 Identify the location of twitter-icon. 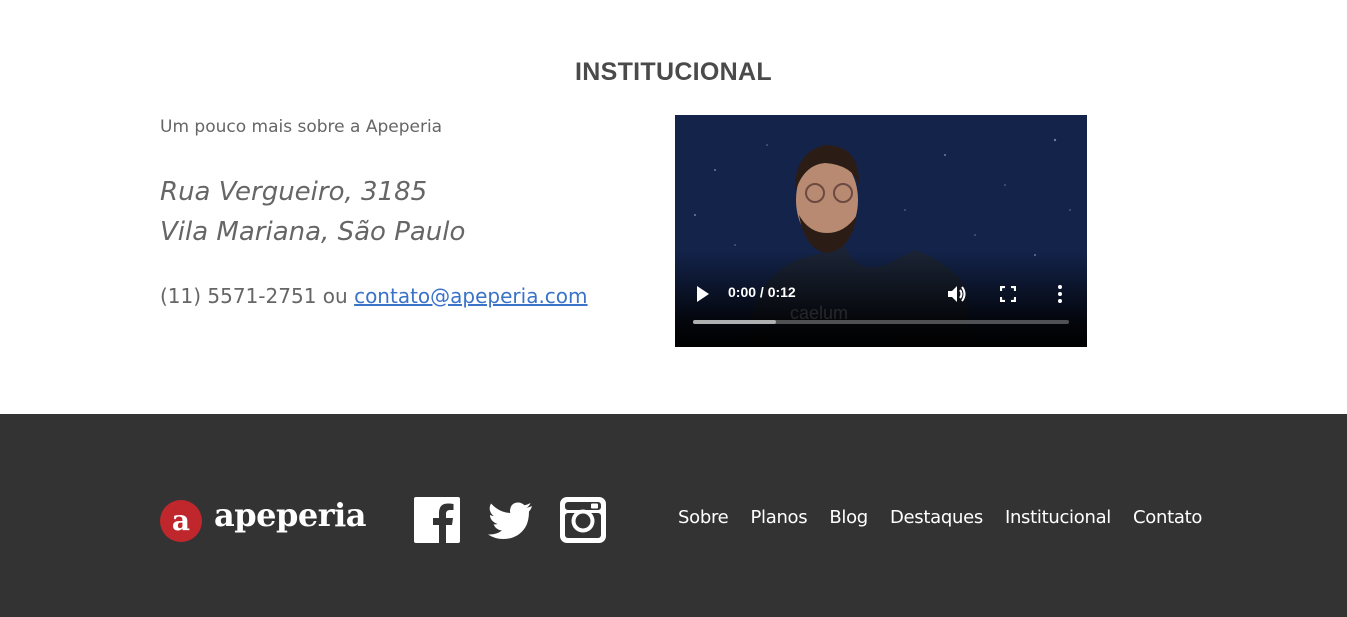
(510, 520).